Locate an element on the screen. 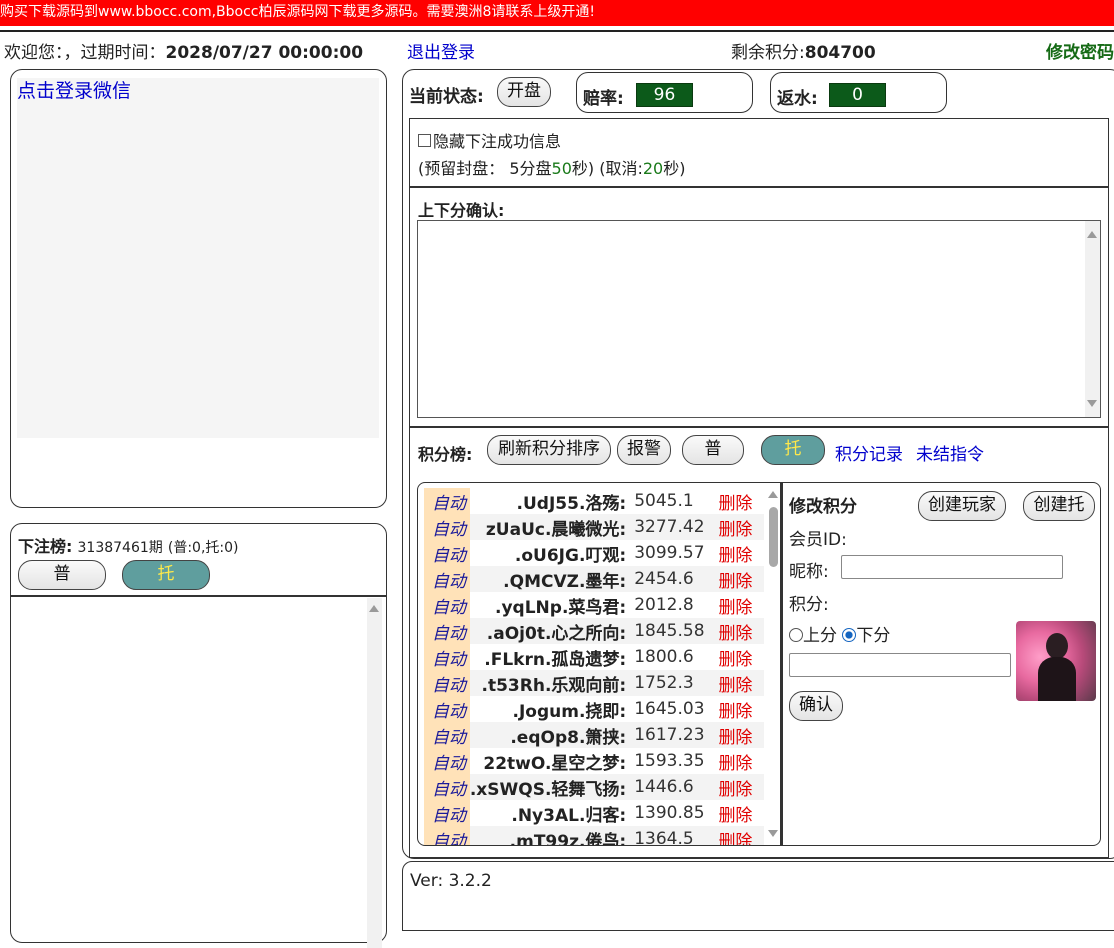 This screenshot has height=948, width=1114. row-player-name: .yqLNp.菜鸟君: is located at coordinates (561, 607).